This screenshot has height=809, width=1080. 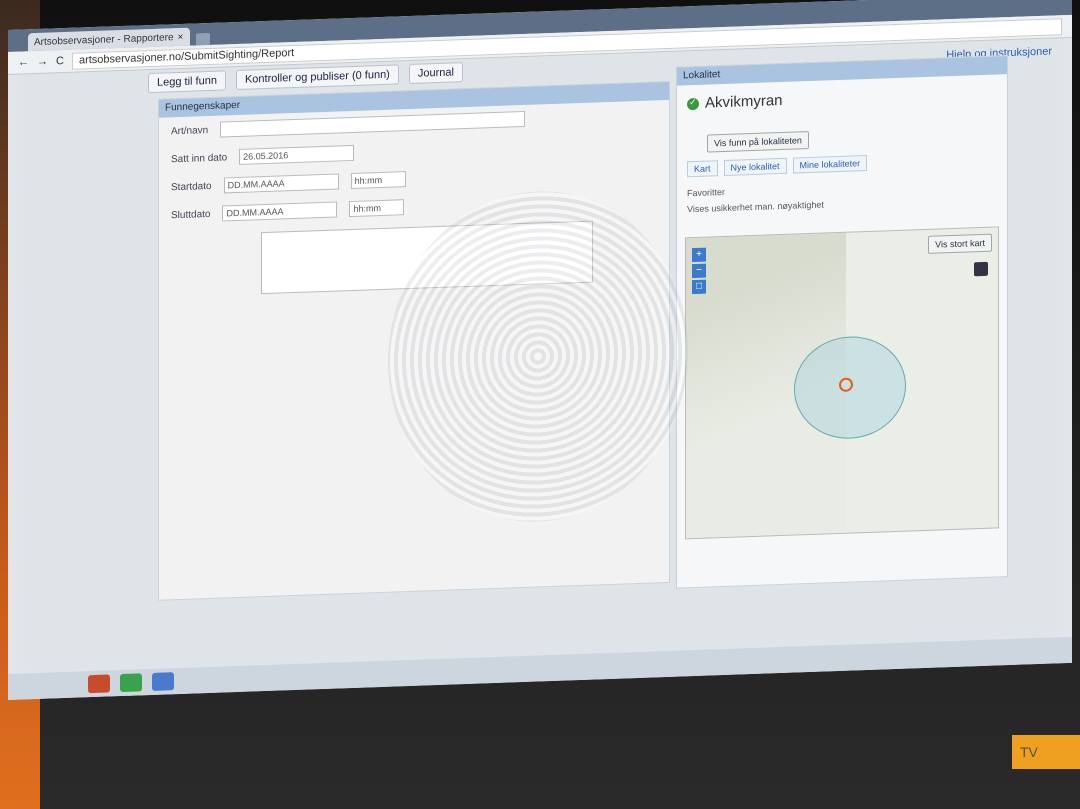 What do you see at coordinates (190, 130) in the screenshot?
I see `species-label: Art/navn` at bounding box center [190, 130].